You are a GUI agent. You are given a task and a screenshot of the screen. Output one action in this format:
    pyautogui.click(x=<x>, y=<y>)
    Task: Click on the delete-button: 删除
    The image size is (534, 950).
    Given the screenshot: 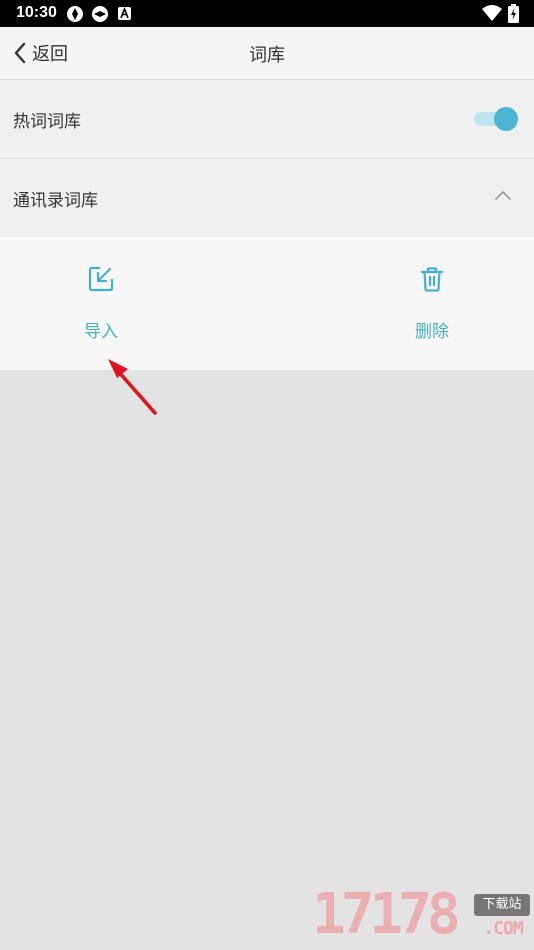 What is the action you would take?
    pyautogui.click(x=432, y=303)
    